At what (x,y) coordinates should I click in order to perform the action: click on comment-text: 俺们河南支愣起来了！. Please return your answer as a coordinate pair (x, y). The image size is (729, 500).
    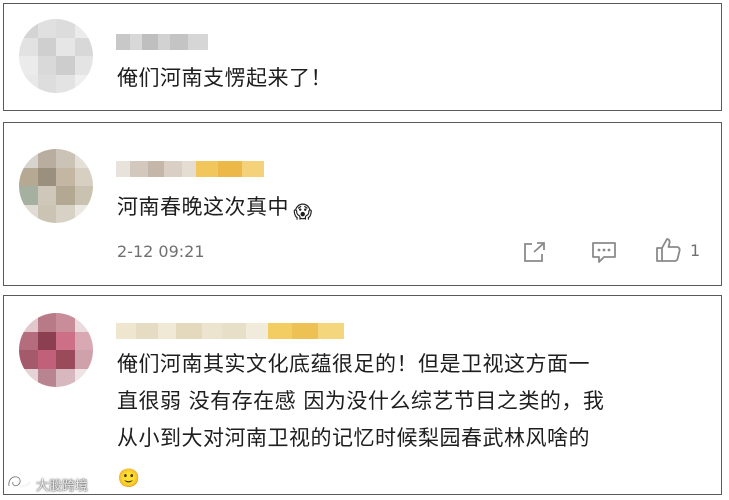
    Looking at the image, I should click on (224, 78).